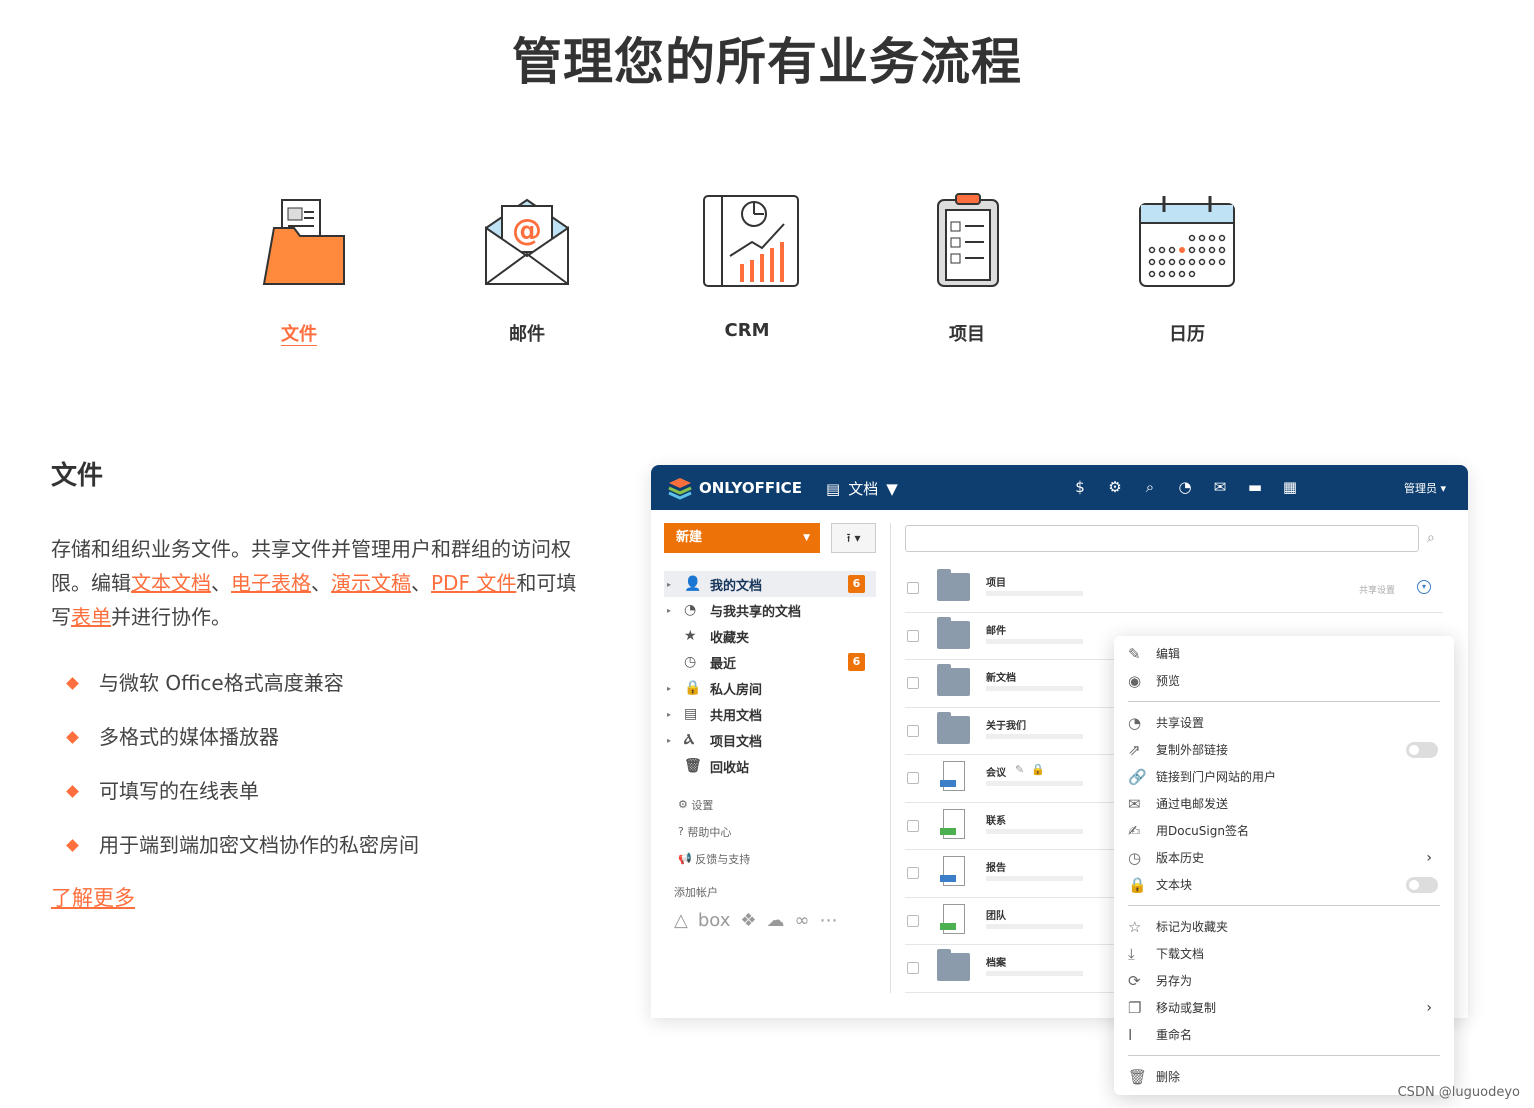 The image size is (1534, 1108). I want to click on onedrive-icon: ☁, so click(776, 920).